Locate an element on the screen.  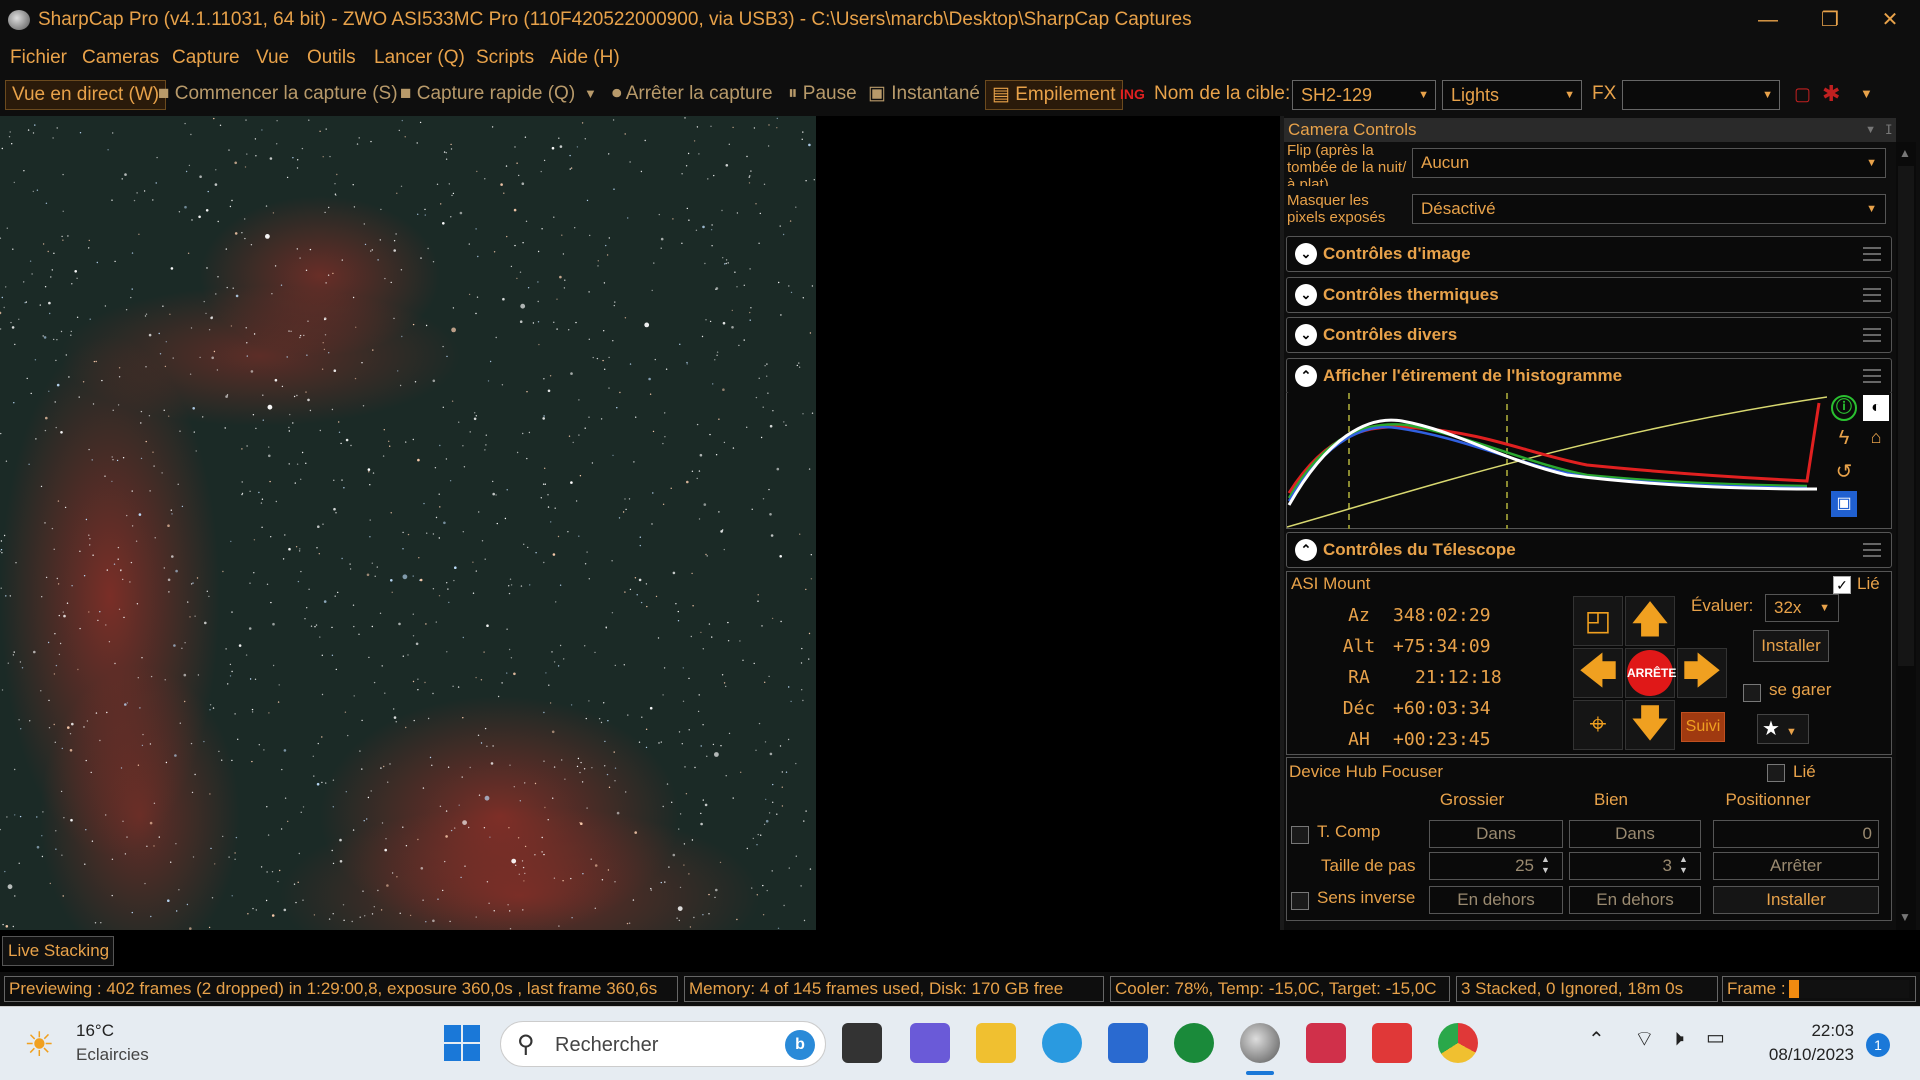
menu-aide: Aide (H) is located at coordinates (585, 58).